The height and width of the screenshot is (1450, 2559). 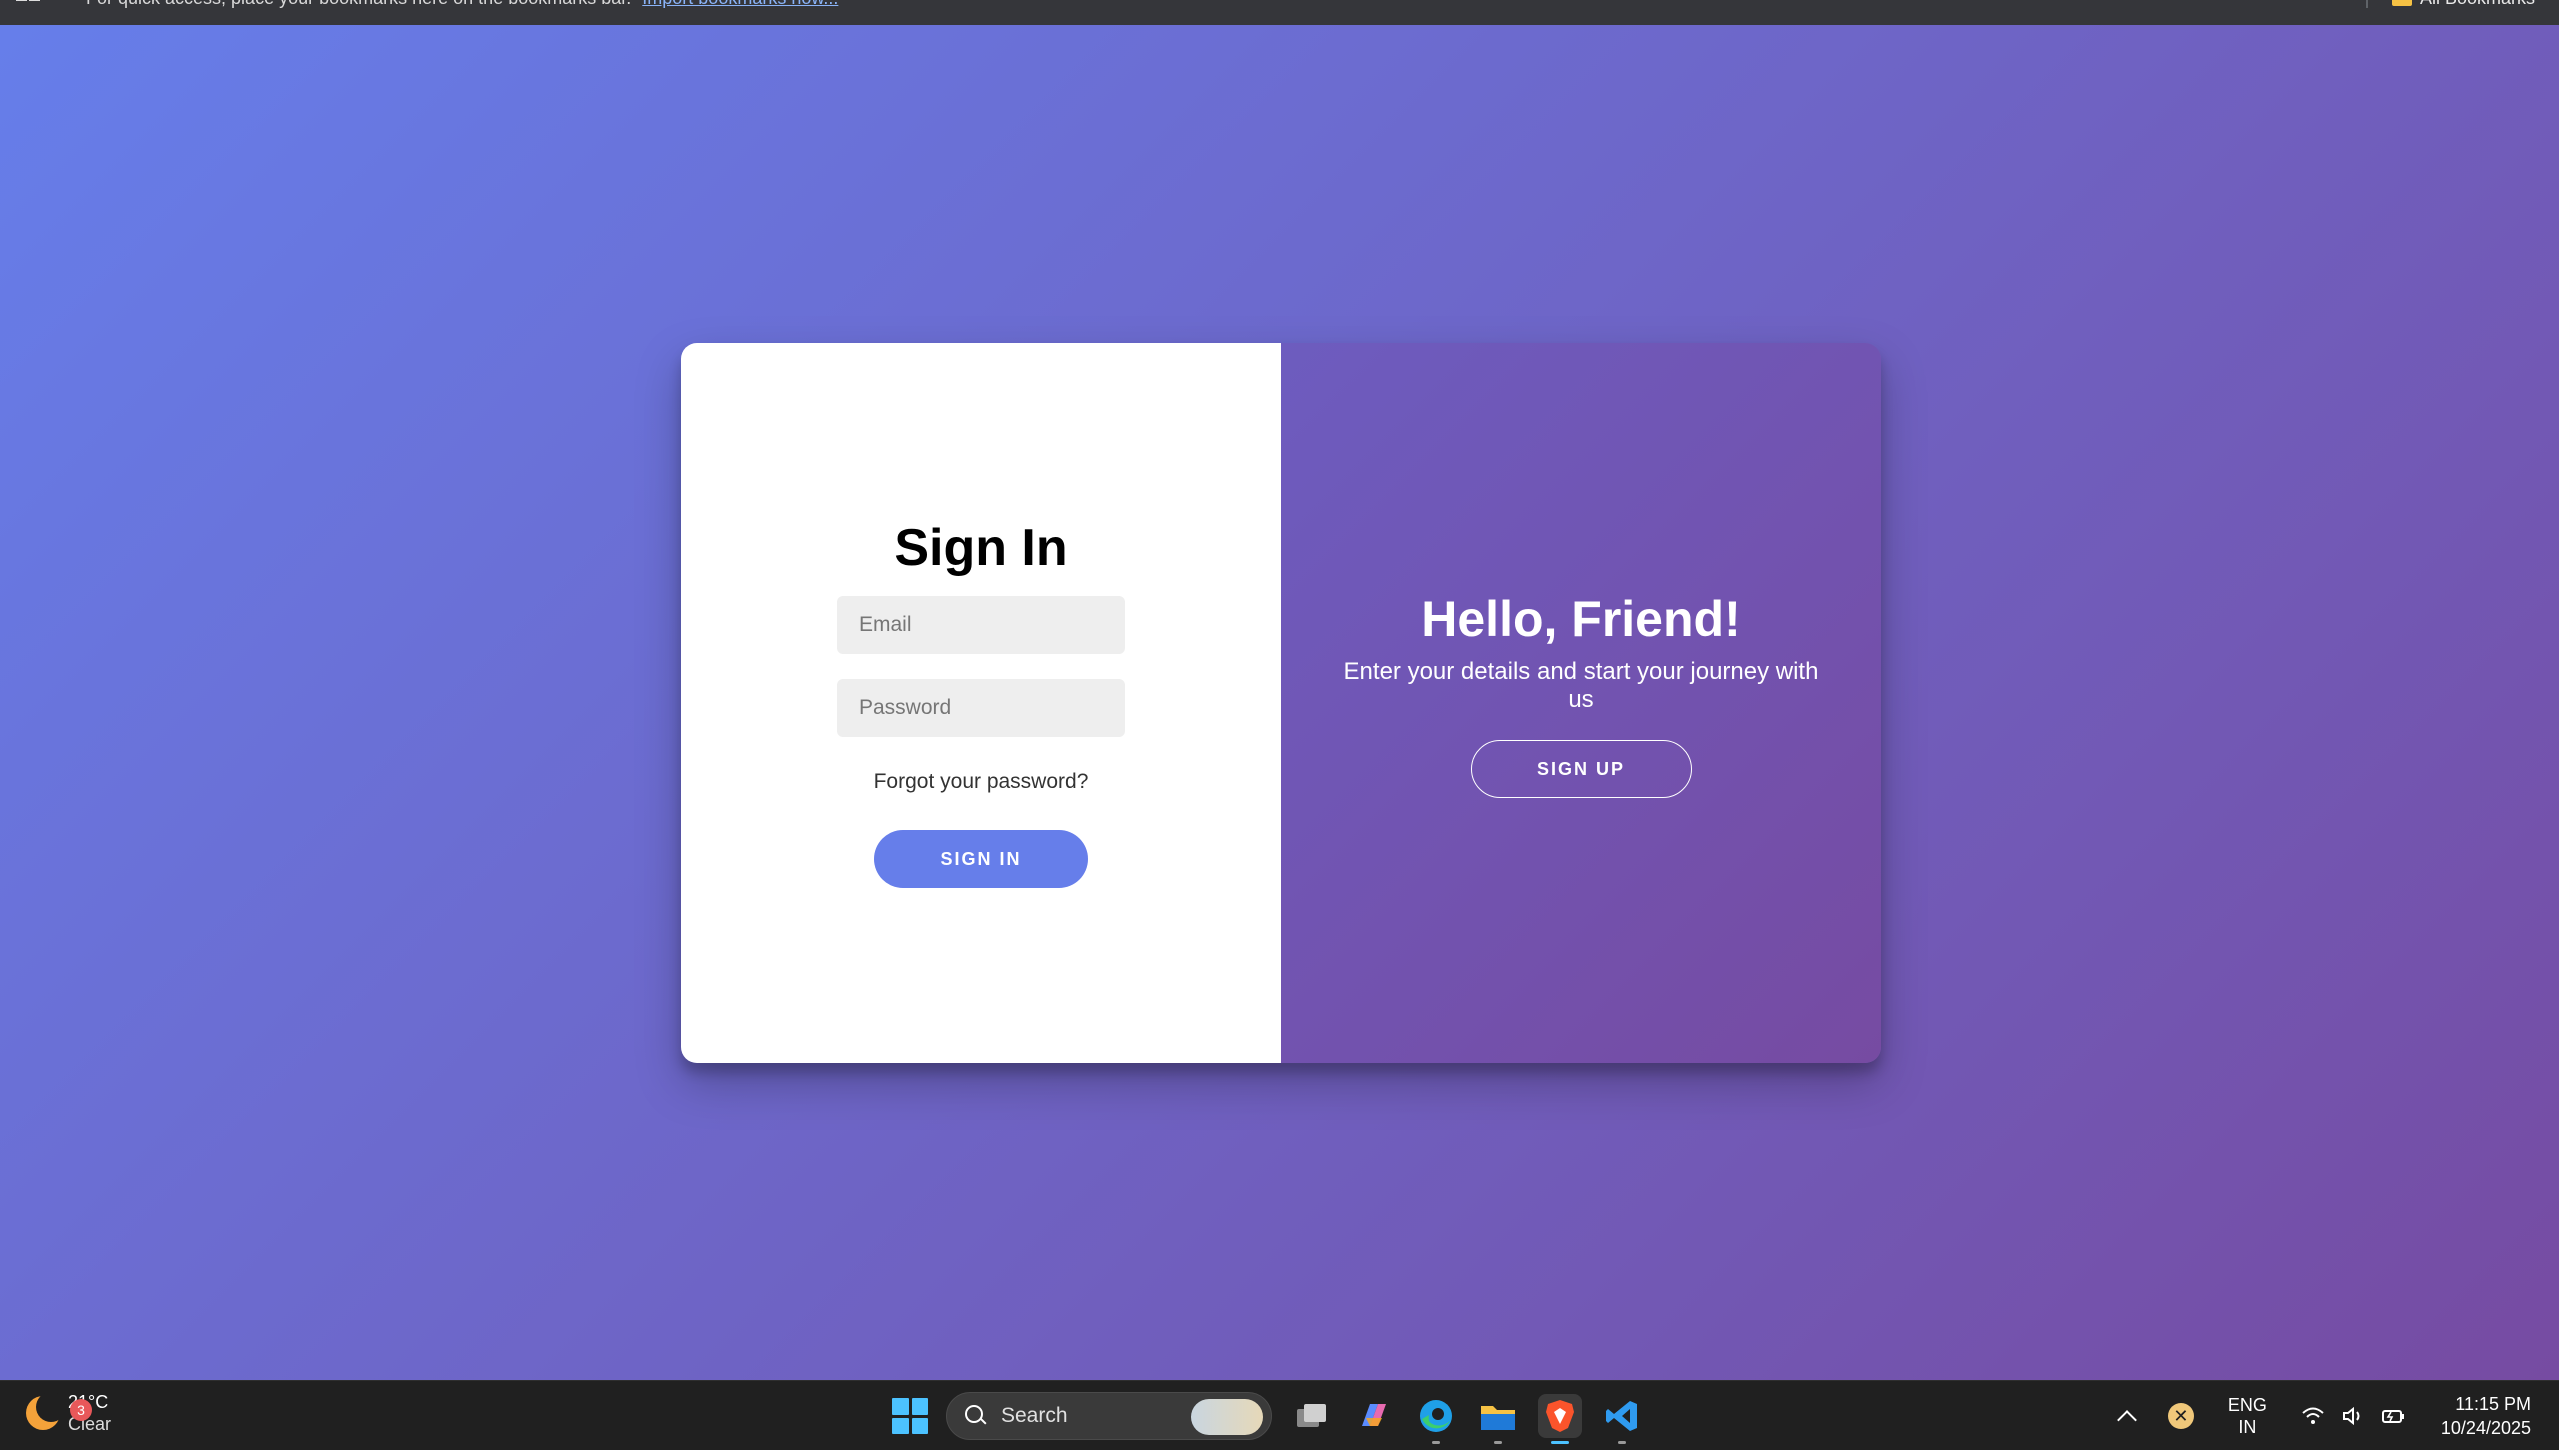 What do you see at coordinates (2392, 1416) in the screenshot?
I see `battery-icon` at bounding box center [2392, 1416].